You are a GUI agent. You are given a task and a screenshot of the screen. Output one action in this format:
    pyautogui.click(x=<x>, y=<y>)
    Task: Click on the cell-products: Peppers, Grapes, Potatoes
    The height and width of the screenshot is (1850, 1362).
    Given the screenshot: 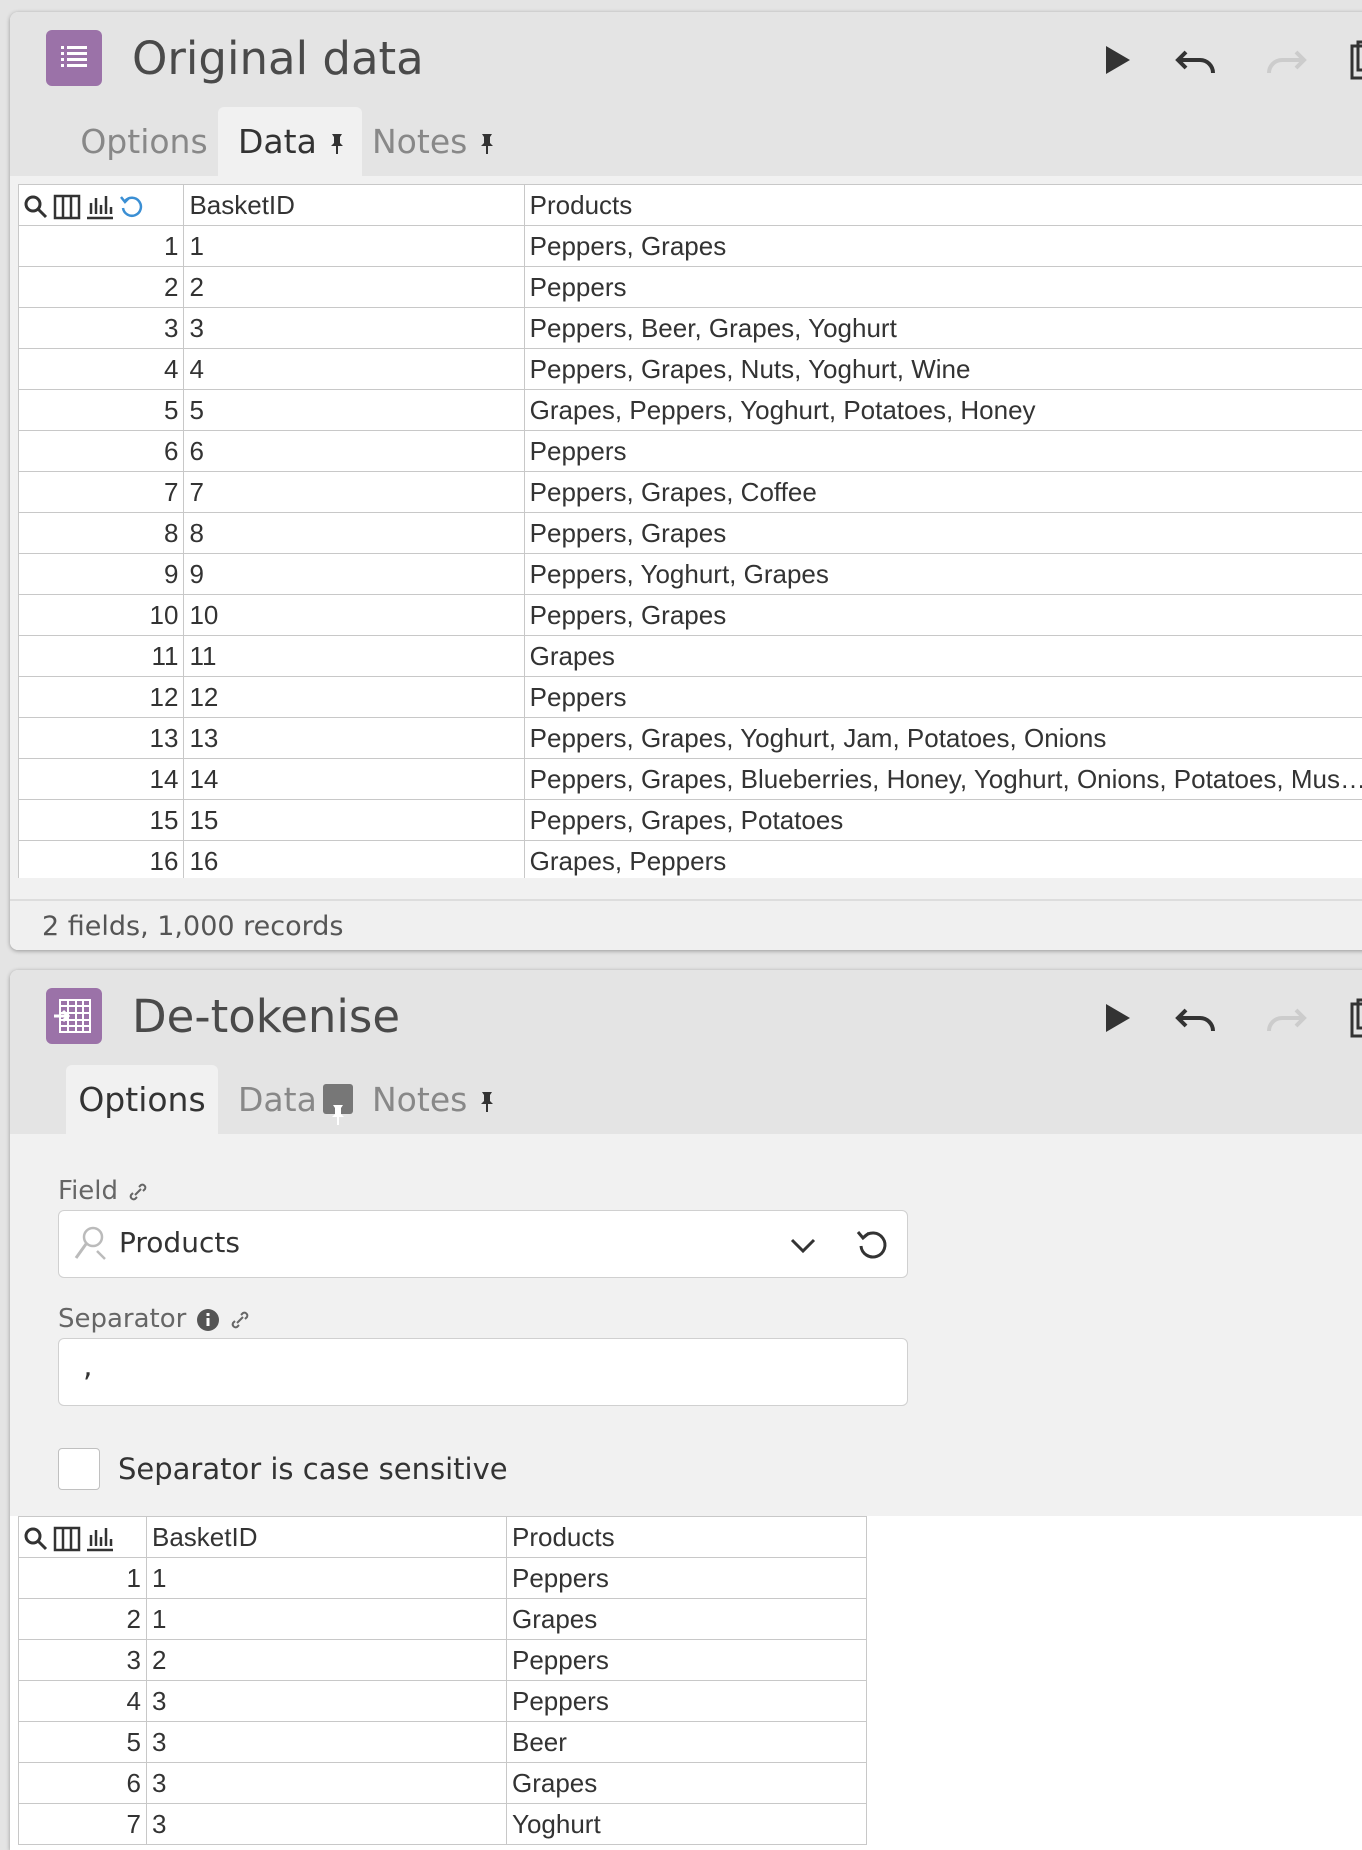 What is the action you would take?
    pyautogui.click(x=943, y=820)
    